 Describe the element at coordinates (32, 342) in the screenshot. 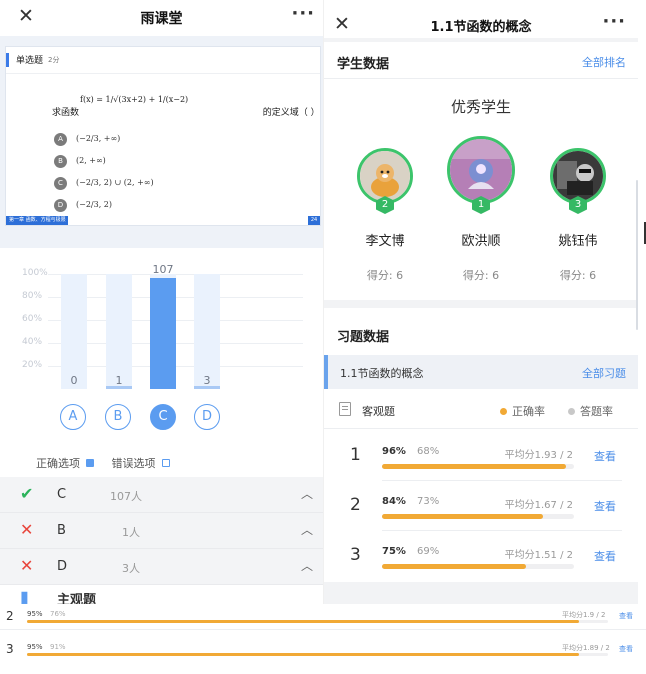

I see `y-tick-label: 40%` at that location.